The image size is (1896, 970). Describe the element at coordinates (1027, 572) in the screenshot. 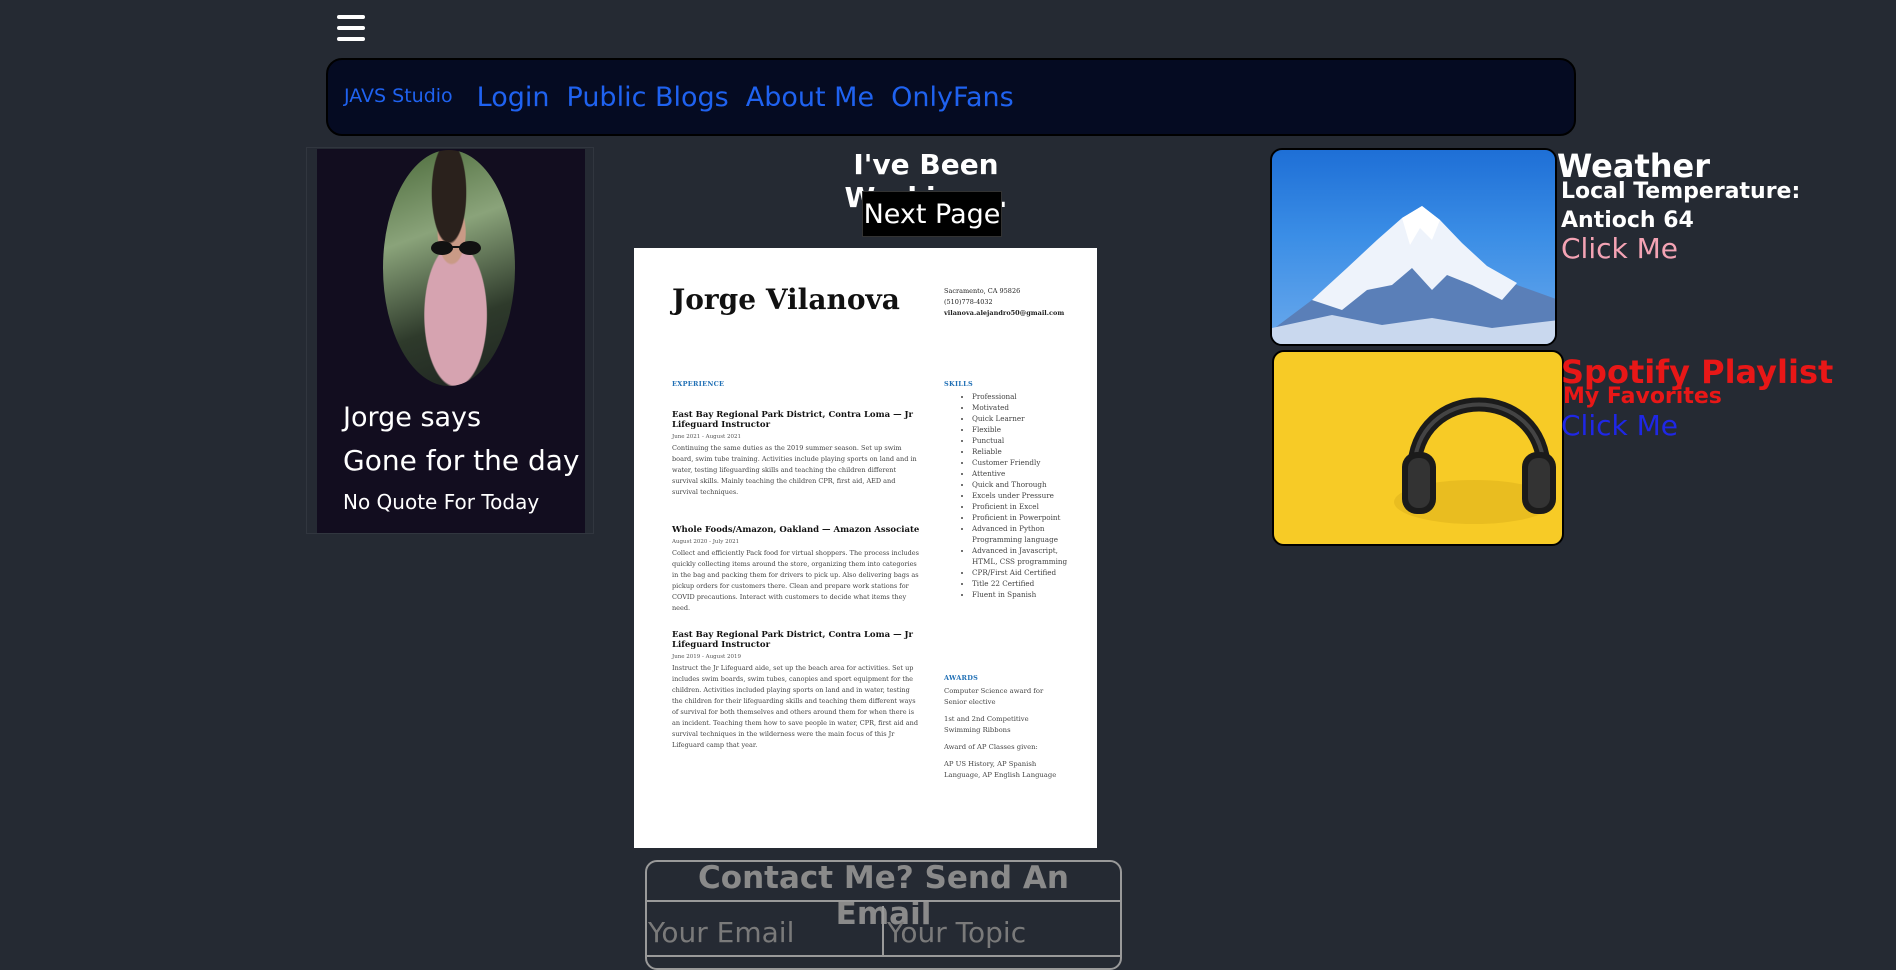

I see `skill-item: CPR/First Aid Certified` at that location.